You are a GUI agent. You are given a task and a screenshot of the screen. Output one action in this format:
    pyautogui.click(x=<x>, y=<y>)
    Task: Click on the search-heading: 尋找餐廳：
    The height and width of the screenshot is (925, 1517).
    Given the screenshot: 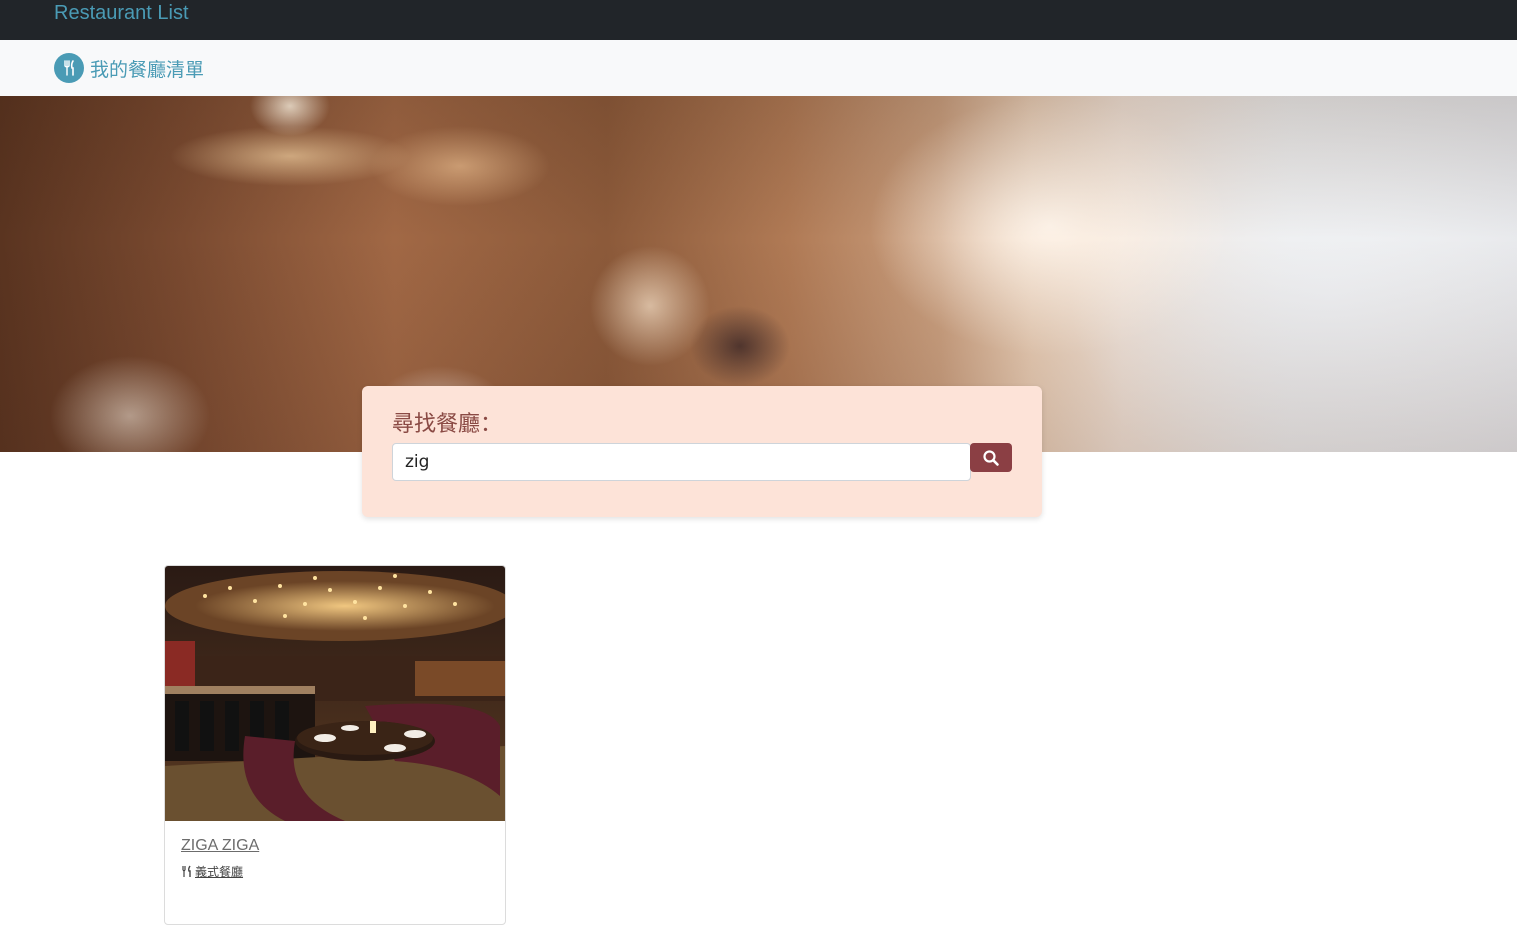 What is the action you would take?
    pyautogui.click(x=447, y=424)
    